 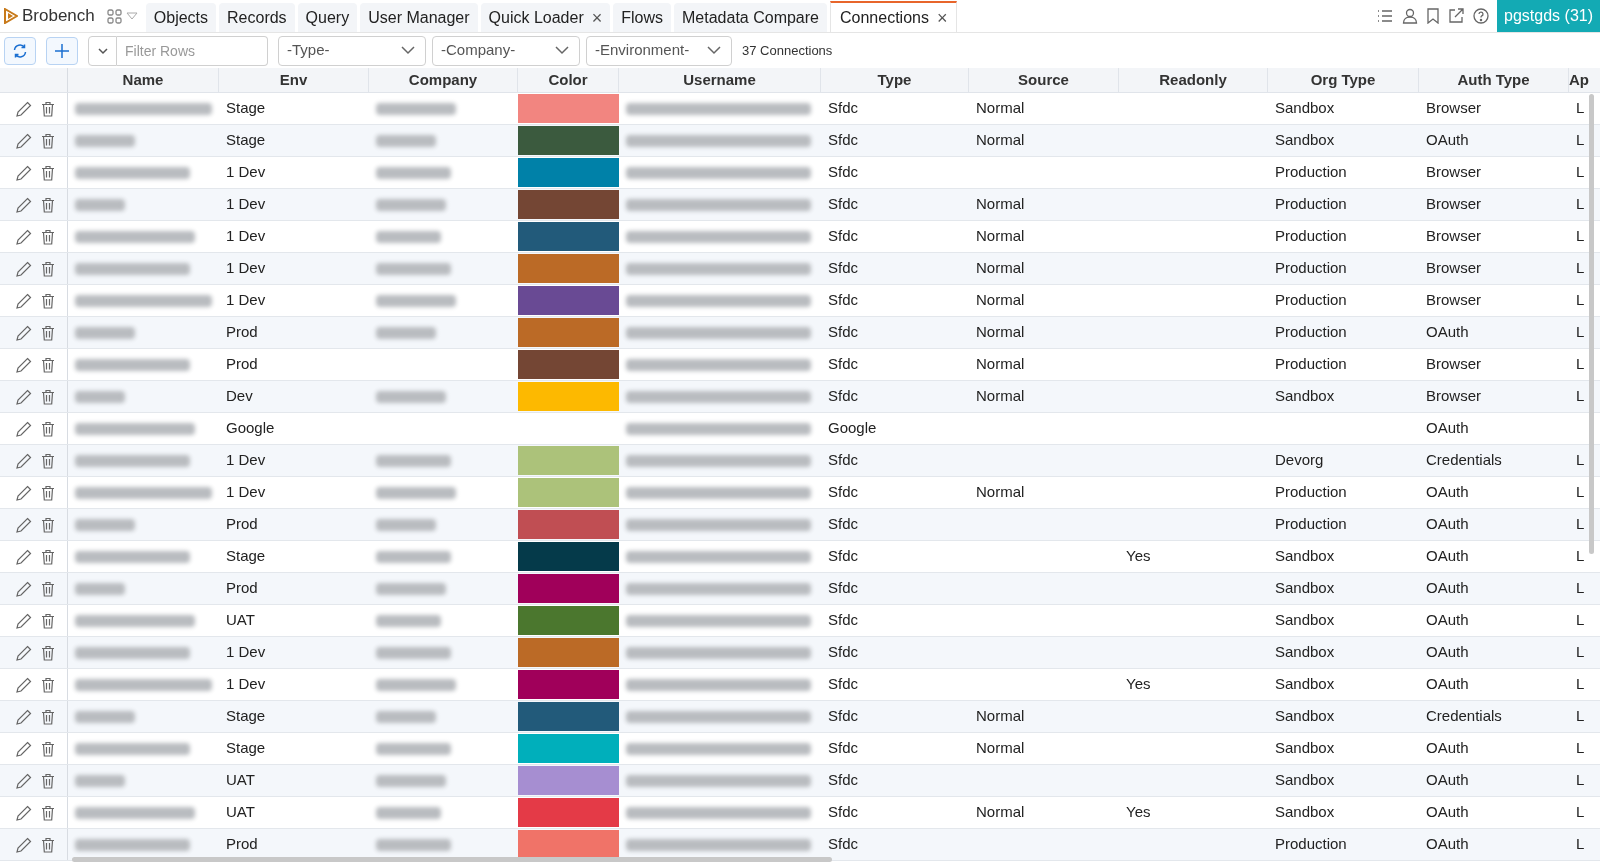 What do you see at coordinates (1579, 80) in the screenshot?
I see `column-header: Ap` at bounding box center [1579, 80].